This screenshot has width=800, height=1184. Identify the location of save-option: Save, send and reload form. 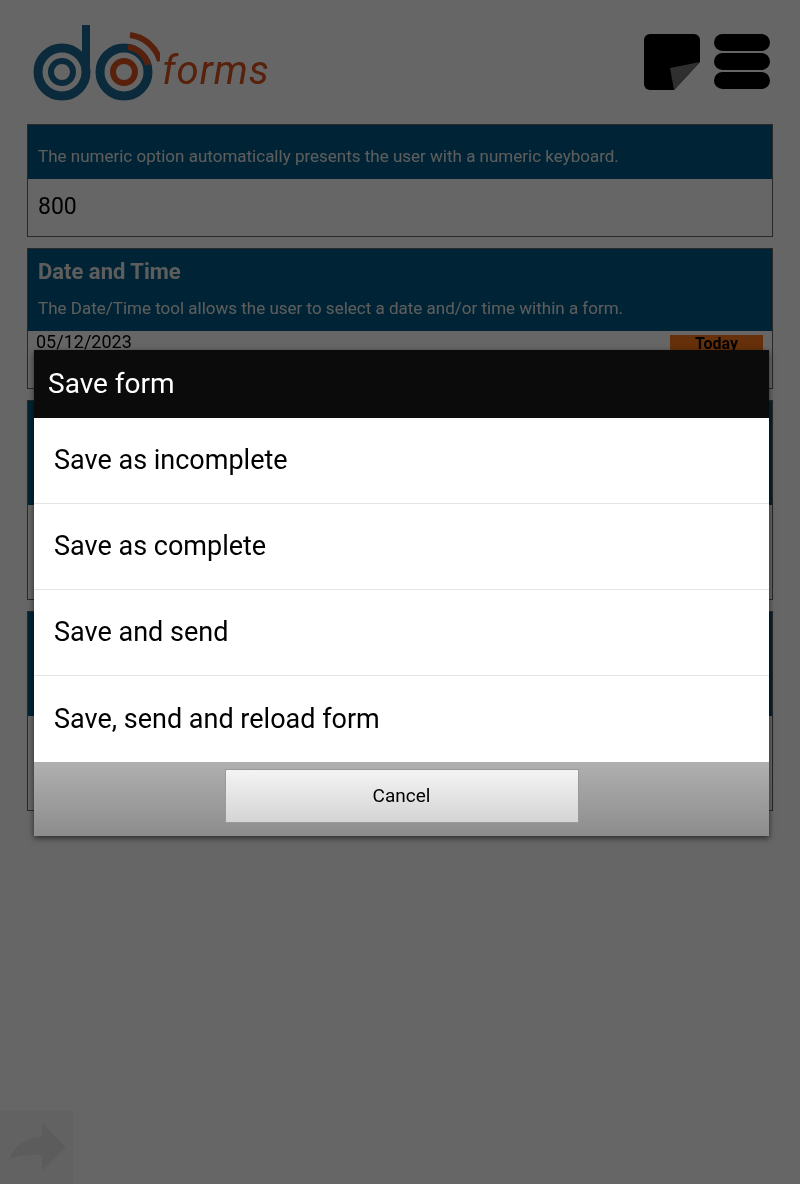
(401, 719).